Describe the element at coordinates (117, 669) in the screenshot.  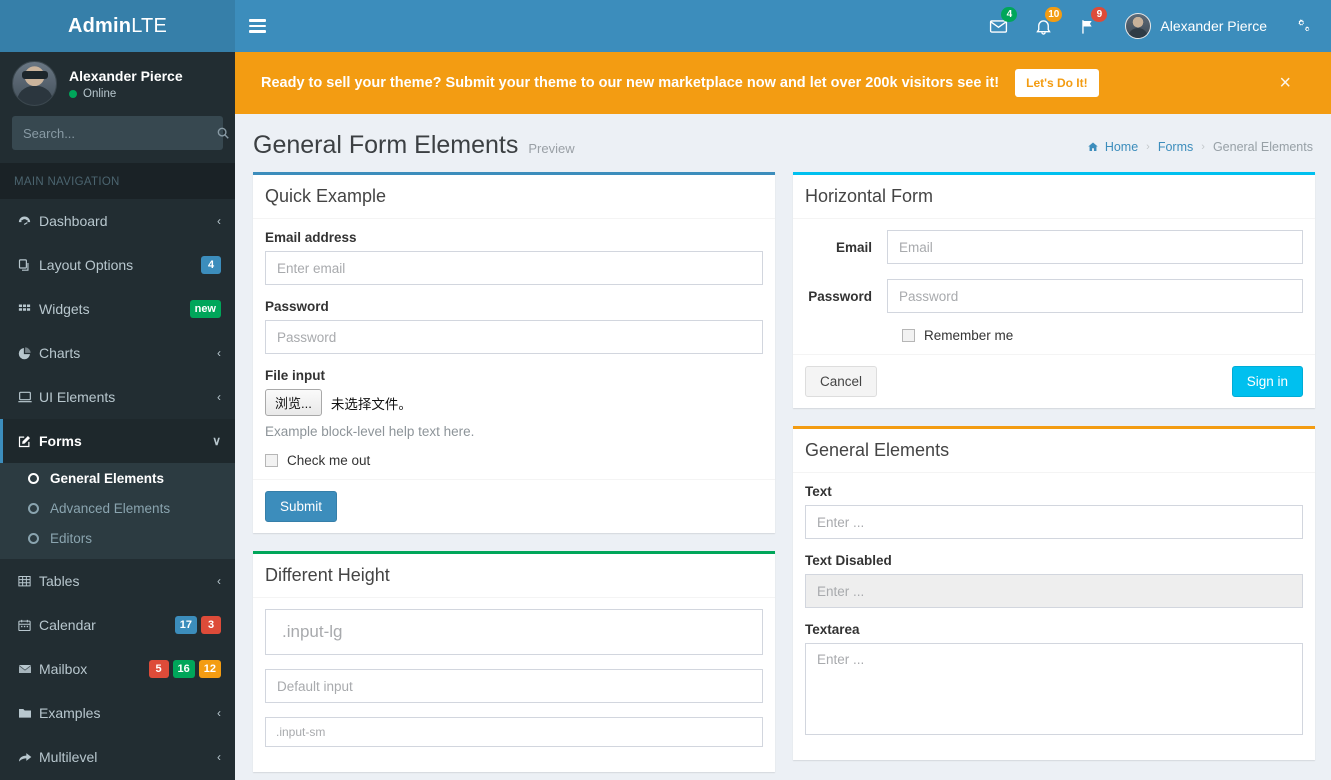
I see `sidebar-item-mailbox: Mailbox 5 16 12` at that location.